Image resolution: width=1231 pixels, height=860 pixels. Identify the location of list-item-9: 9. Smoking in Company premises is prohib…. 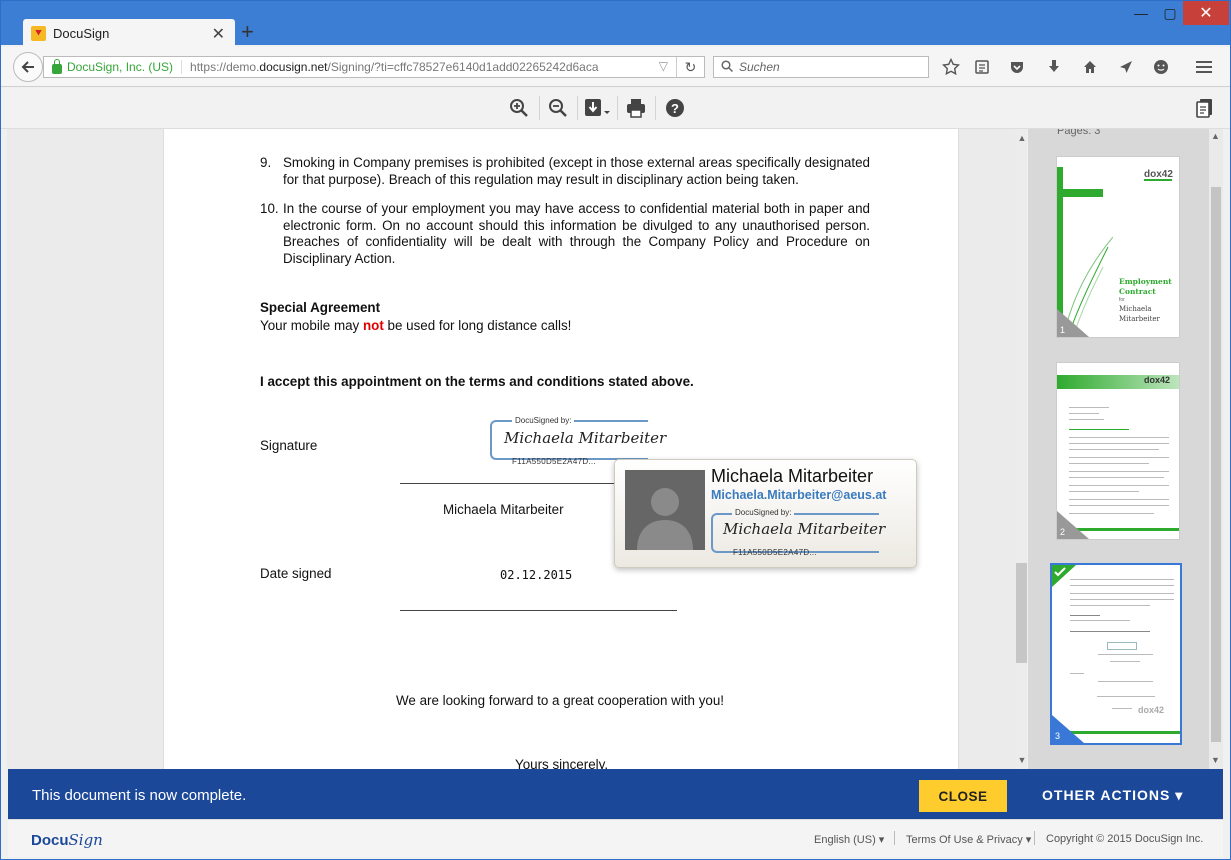
(565, 171).